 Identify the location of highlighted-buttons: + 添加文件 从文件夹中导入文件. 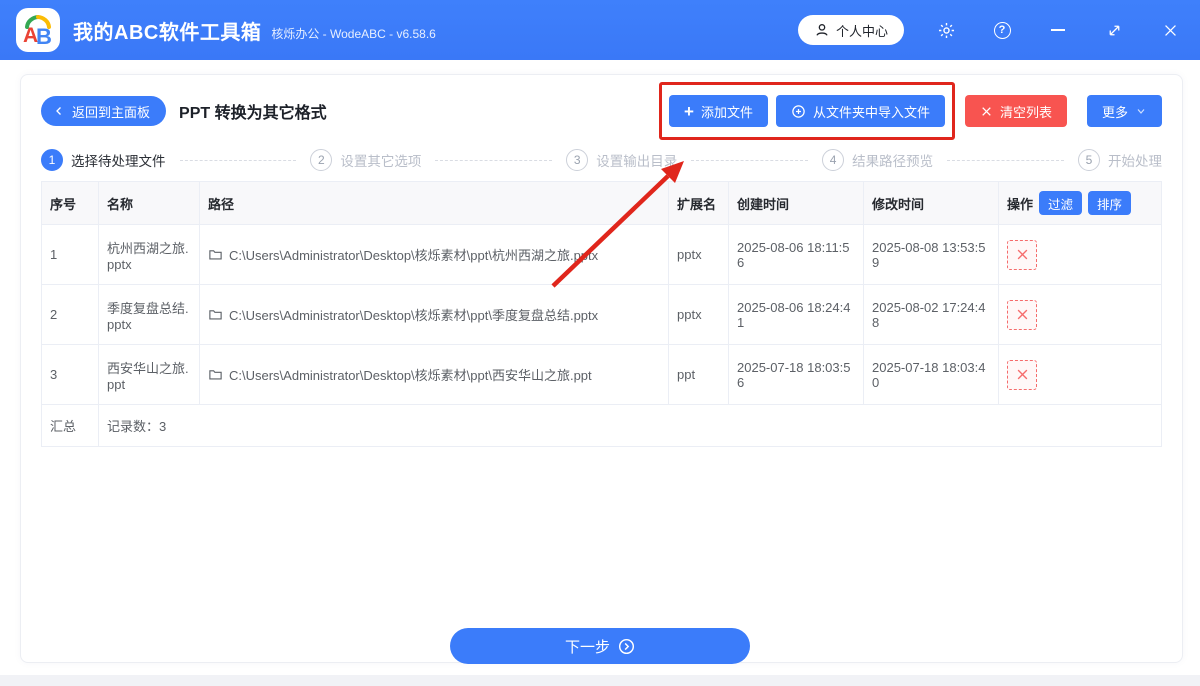
(807, 111).